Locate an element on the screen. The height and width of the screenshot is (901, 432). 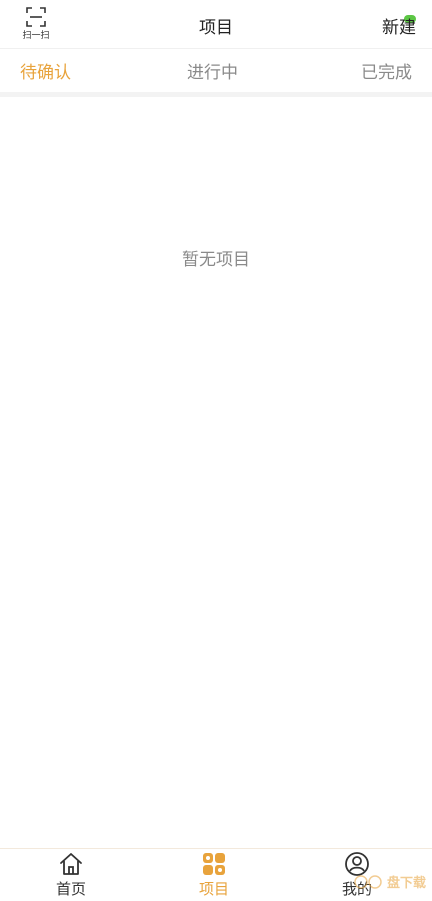
home-icon is located at coordinates (71, 864).